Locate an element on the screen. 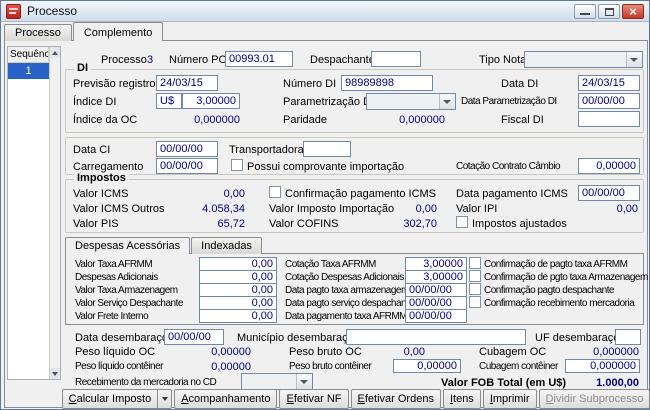 The height and width of the screenshot is (410, 650). transportadora-label: Transportadora is located at coordinates (266, 150).